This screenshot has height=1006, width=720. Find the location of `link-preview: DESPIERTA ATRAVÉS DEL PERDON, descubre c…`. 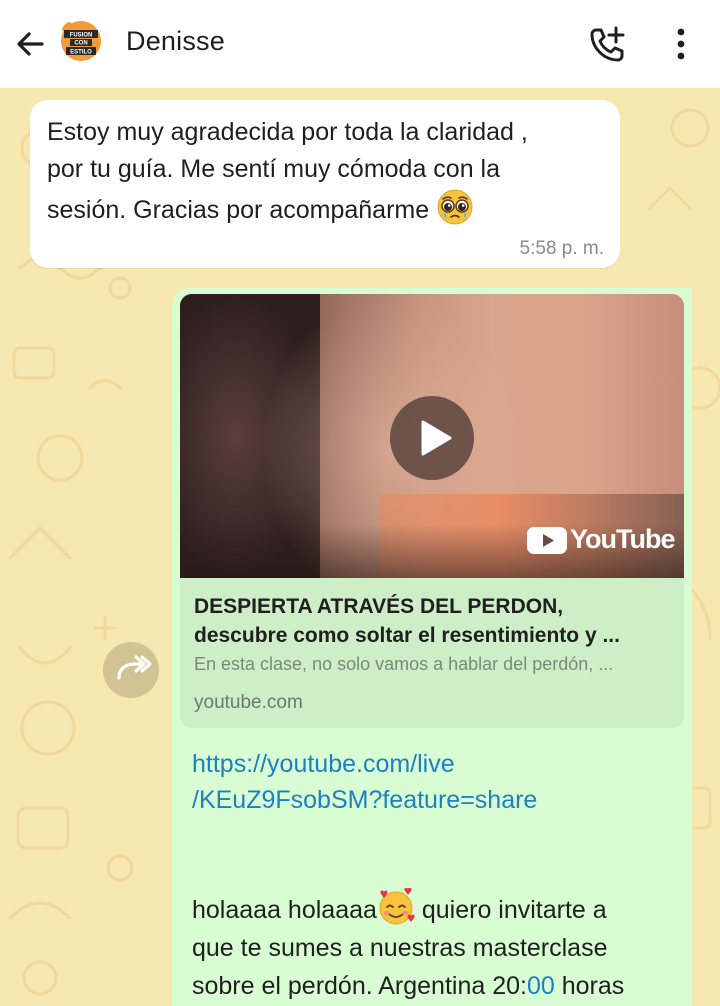

link-preview: DESPIERTA ATRAVÉS DEL PERDON, descubre c… is located at coordinates (432, 653).